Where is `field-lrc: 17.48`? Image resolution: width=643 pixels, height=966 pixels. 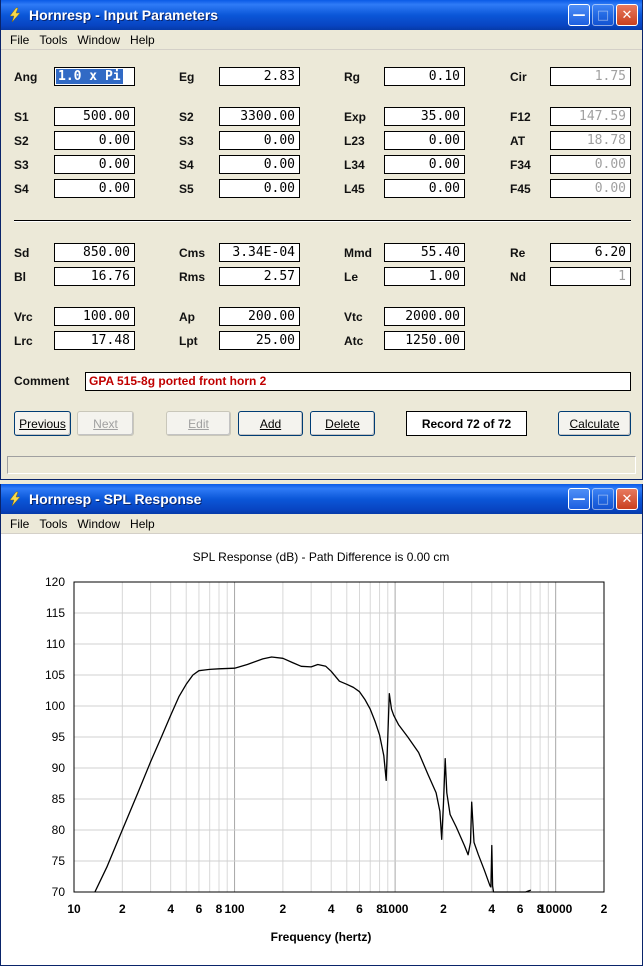 field-lrc: 17.48 is located at coordinates (94, 340).